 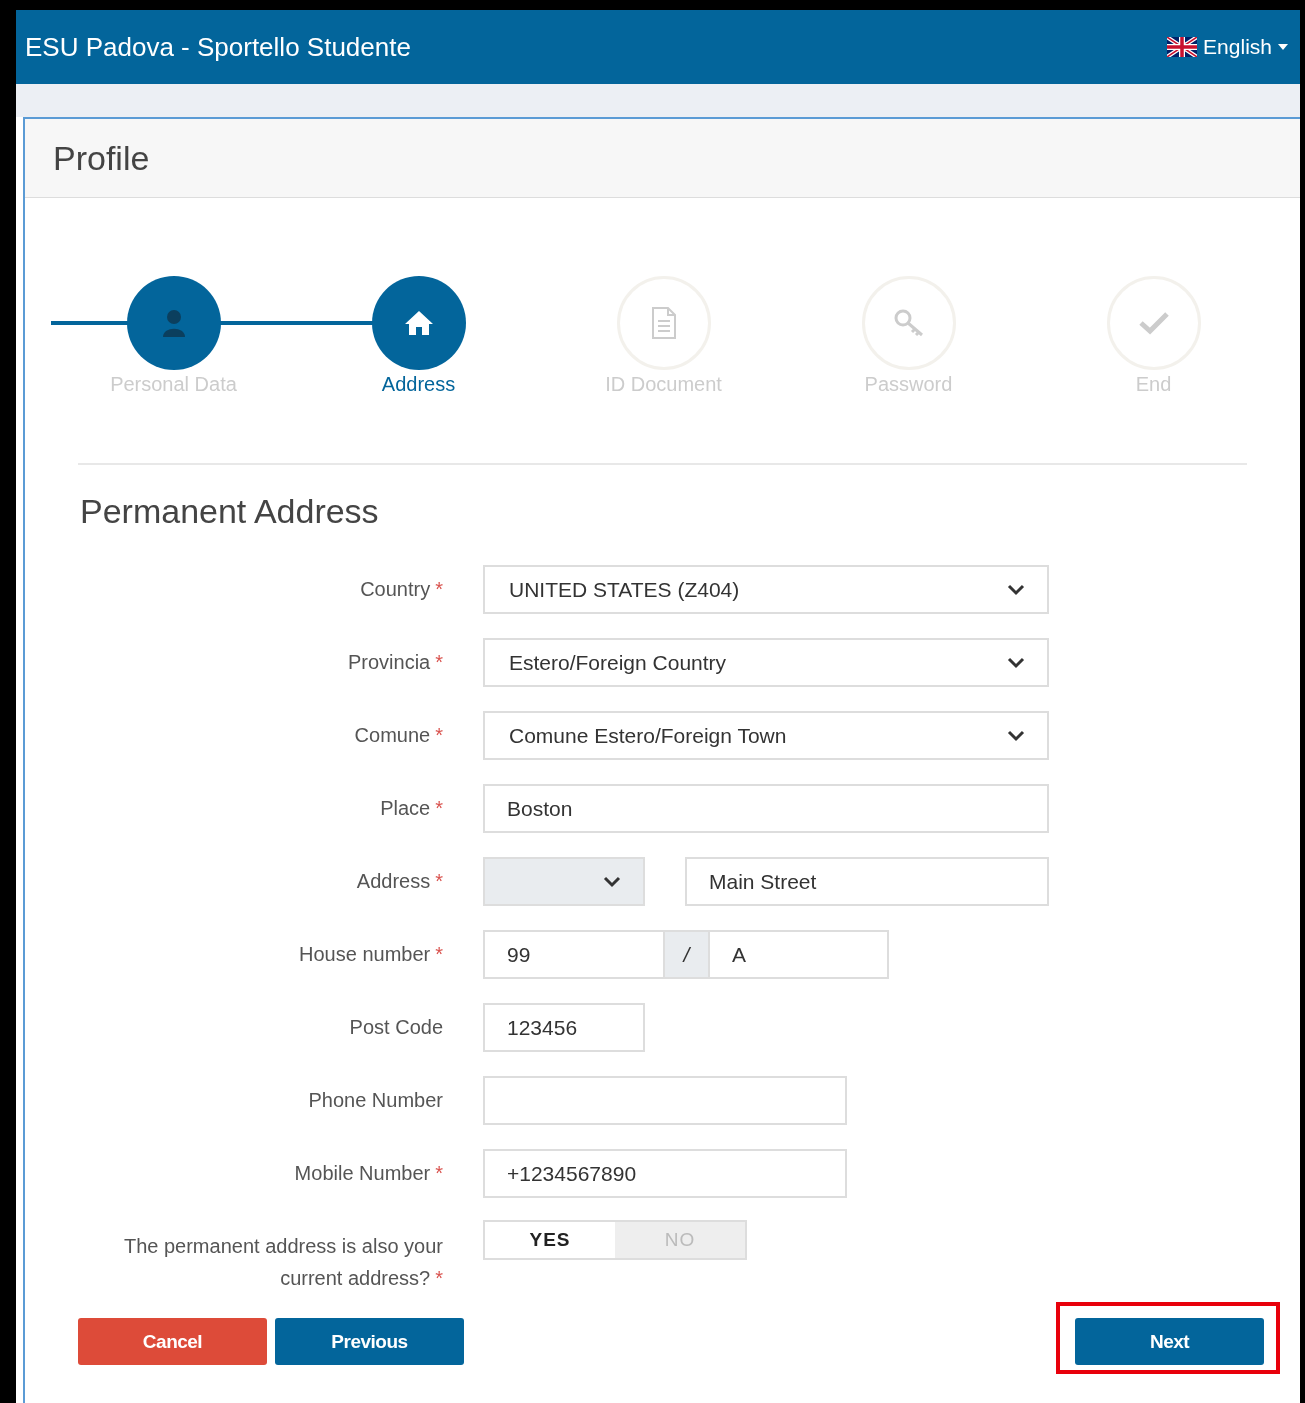 What do you see at coordinates (368, 1173) in the screenshot?
I see `field-label: Mobile Number *` at bounding box center [368, 1173].